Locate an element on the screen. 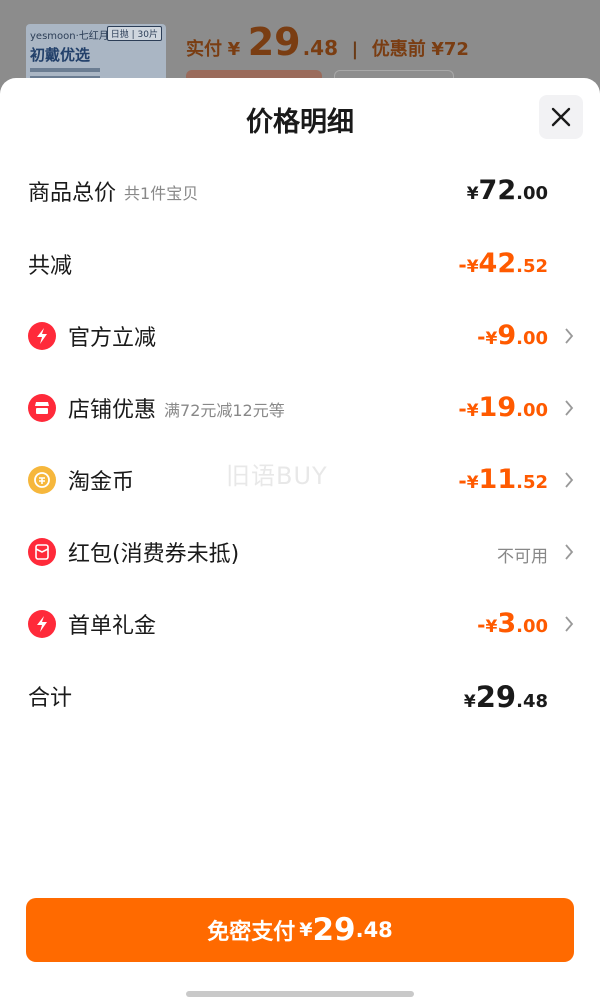 This screenshot has width=600, height=1008. amount-int: 3 is located at coordinates (507, 623).